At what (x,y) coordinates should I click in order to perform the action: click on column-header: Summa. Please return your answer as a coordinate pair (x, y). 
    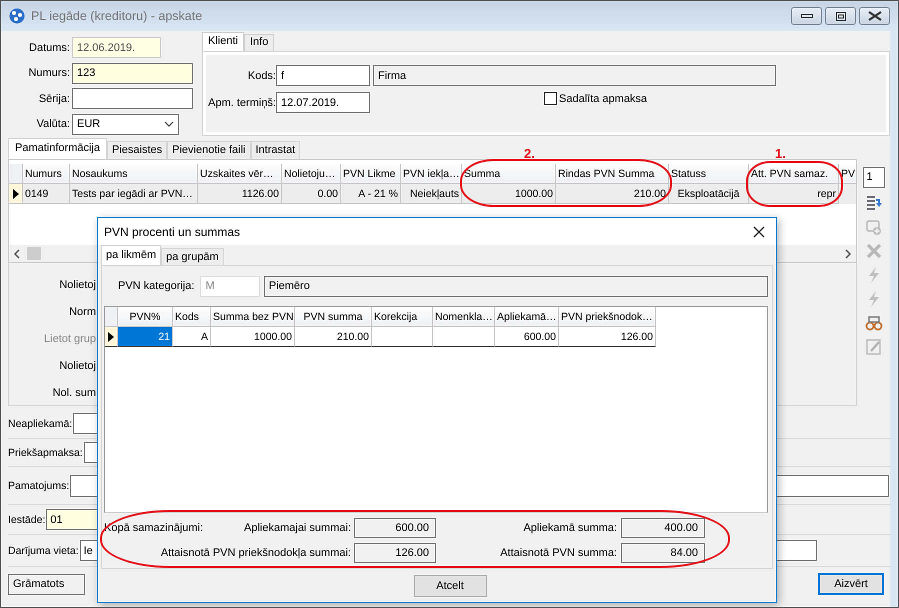
    Looking at the image, I should click on (509, 174).